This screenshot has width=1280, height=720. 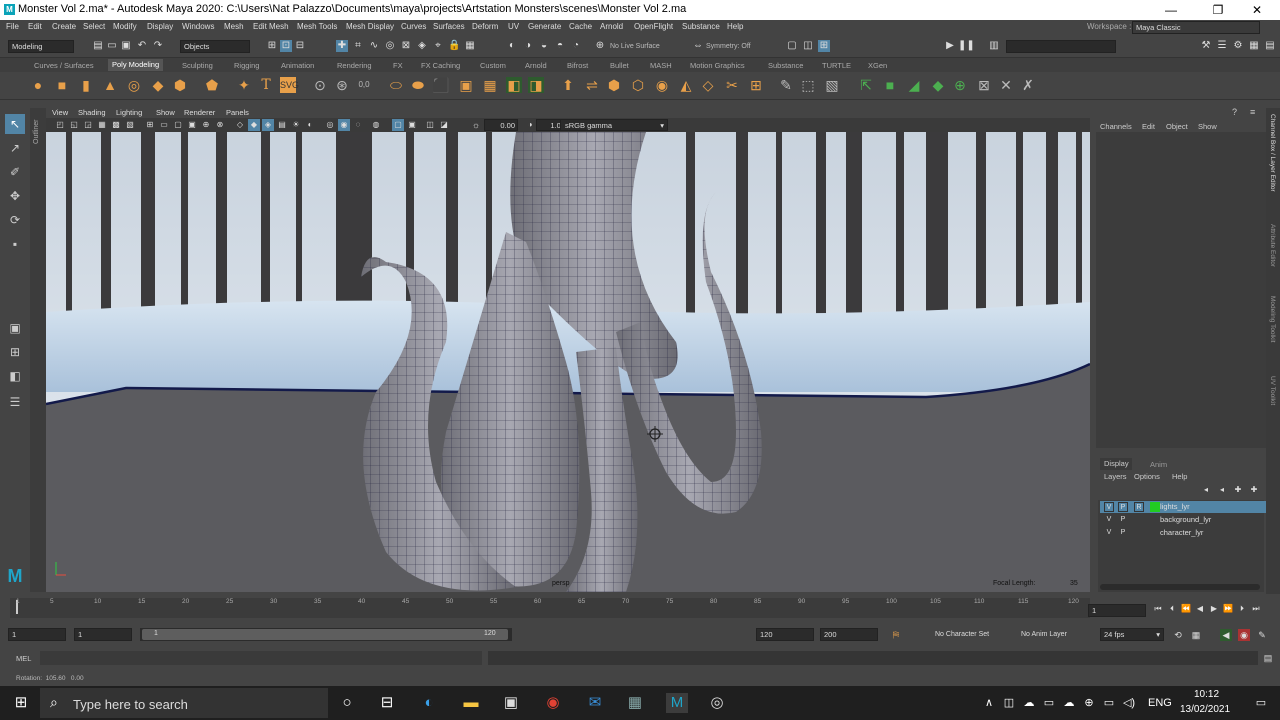 What do you see at coordinates (592, 85) in the screenshot?
I see `bridge-icon: ⇌` at bounding box center [592, 85].